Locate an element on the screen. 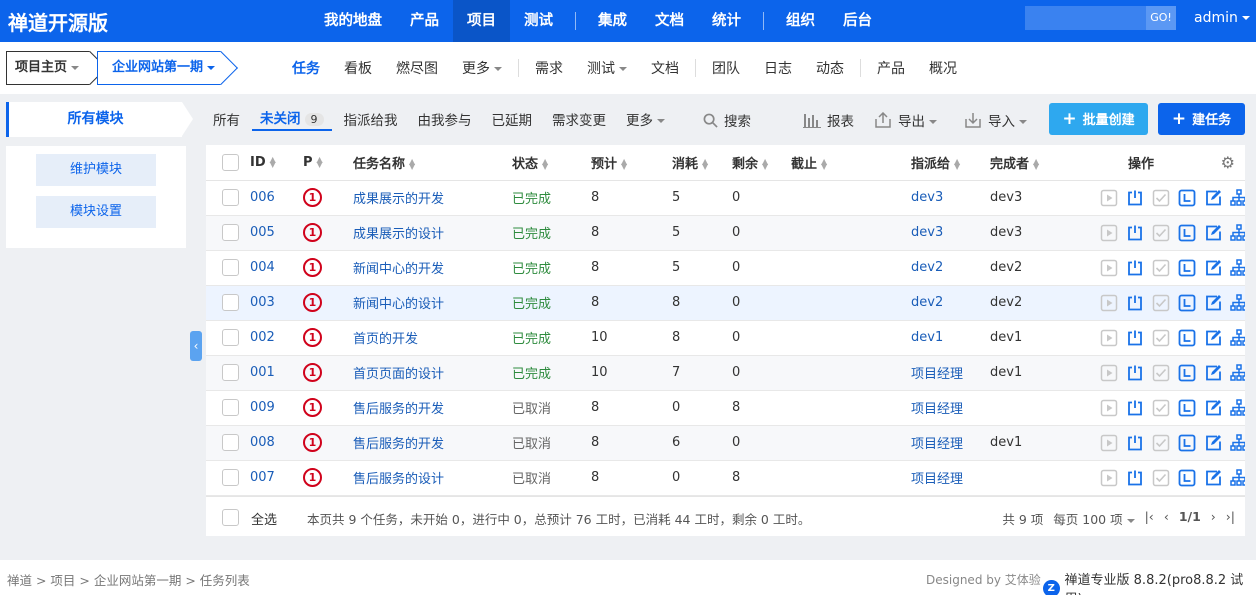 This screenshot has width=1256, height=595. tab-burndown: 燃尽图 is located at coordinates (417, 68).